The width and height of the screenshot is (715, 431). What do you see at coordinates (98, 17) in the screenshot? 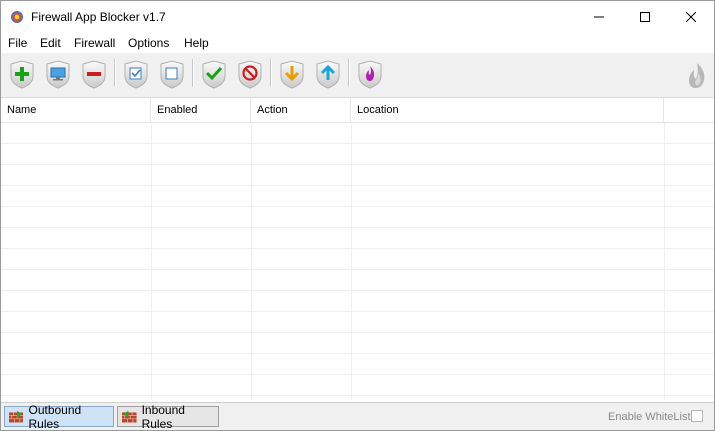
I see `window-title: Firewall App Blocker v1.7` at bounding box center [98, 17].